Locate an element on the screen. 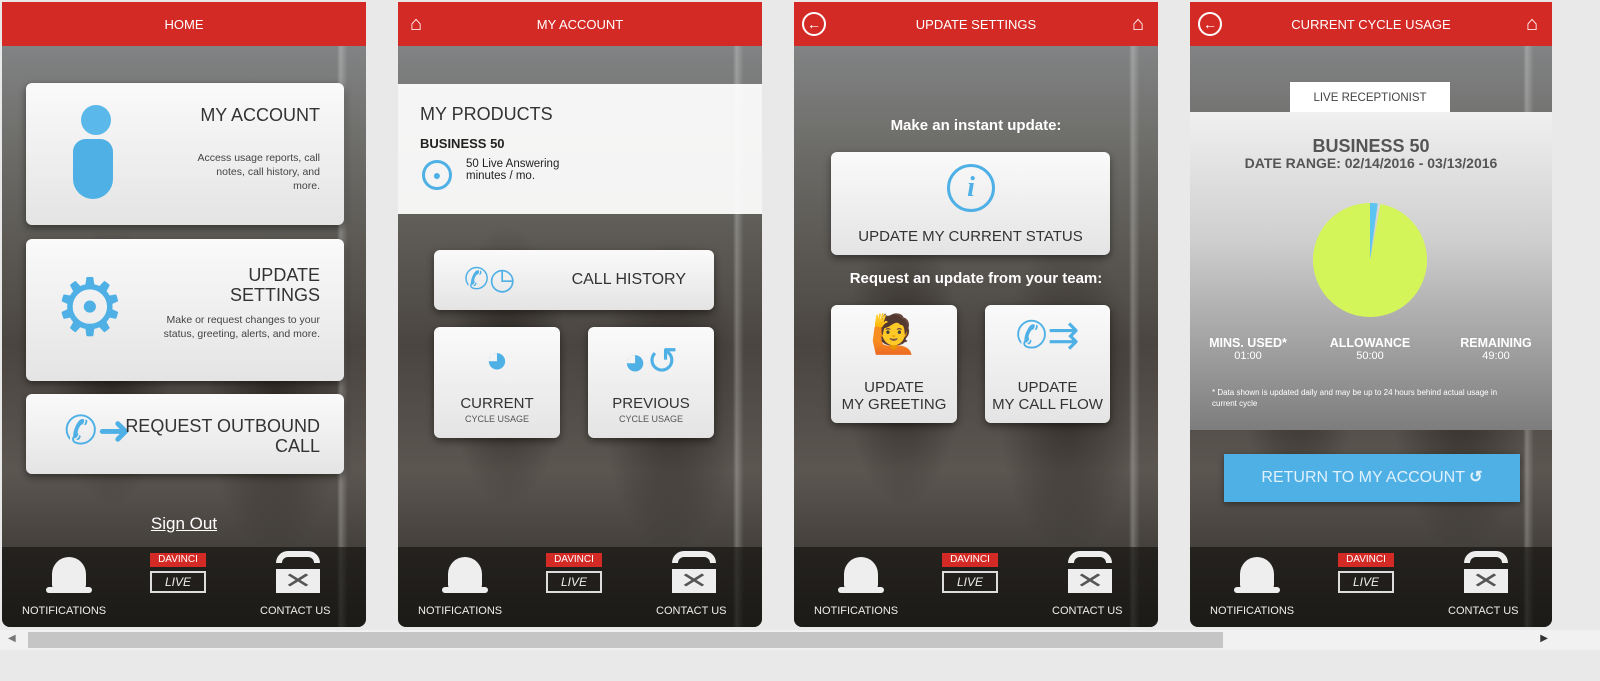 The width and height of the screenshot is (1600, 681). usage-stat: REMAINING 49:00 is located at coordinates (1494, 349).